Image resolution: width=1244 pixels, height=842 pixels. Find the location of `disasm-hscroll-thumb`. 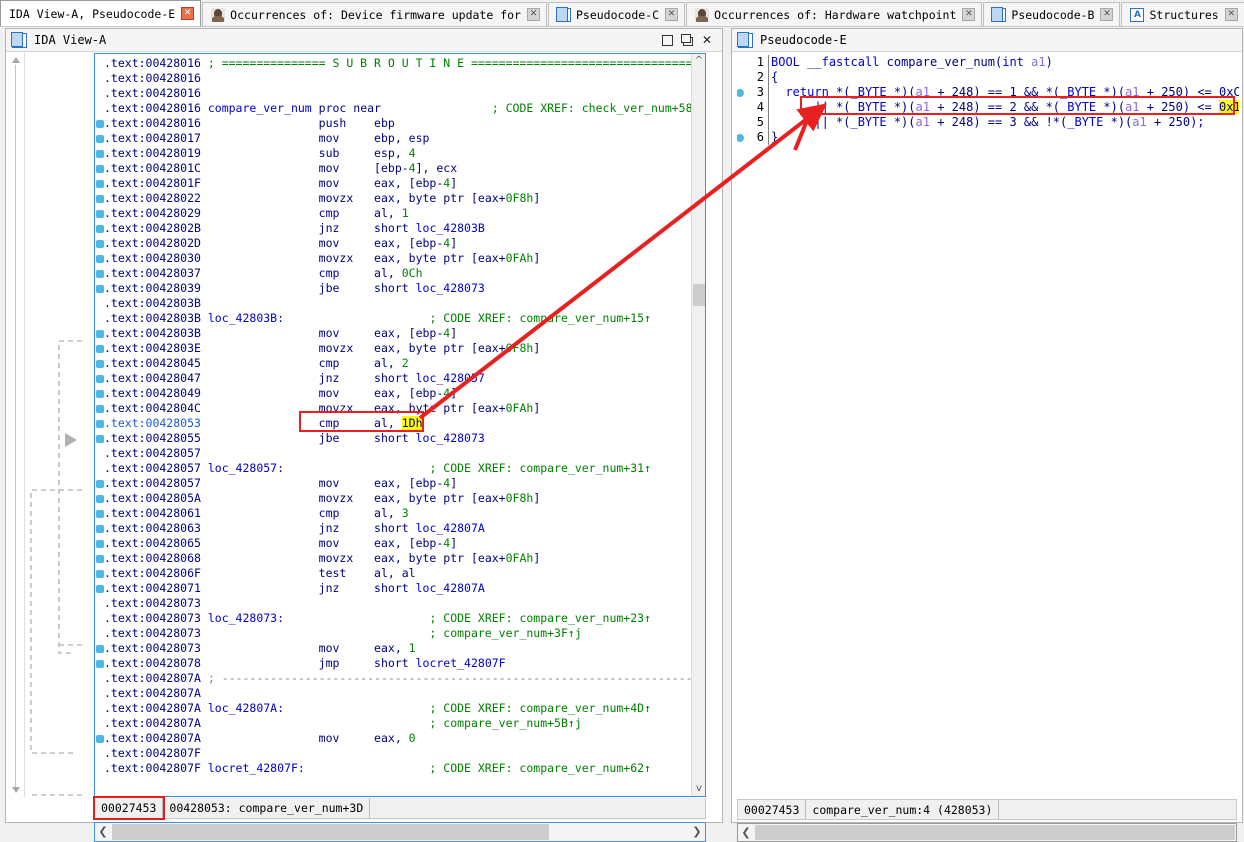

disasm-hscroll-thumb is located at coordinates (330, 832).